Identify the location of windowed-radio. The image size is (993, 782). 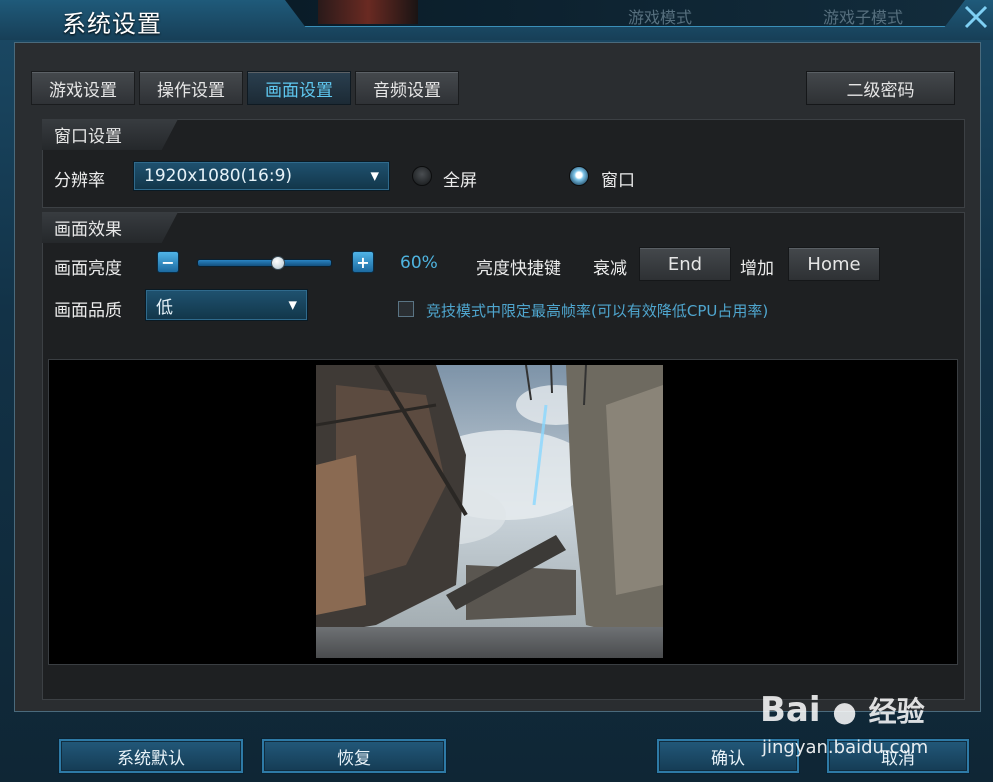
(579, 176).